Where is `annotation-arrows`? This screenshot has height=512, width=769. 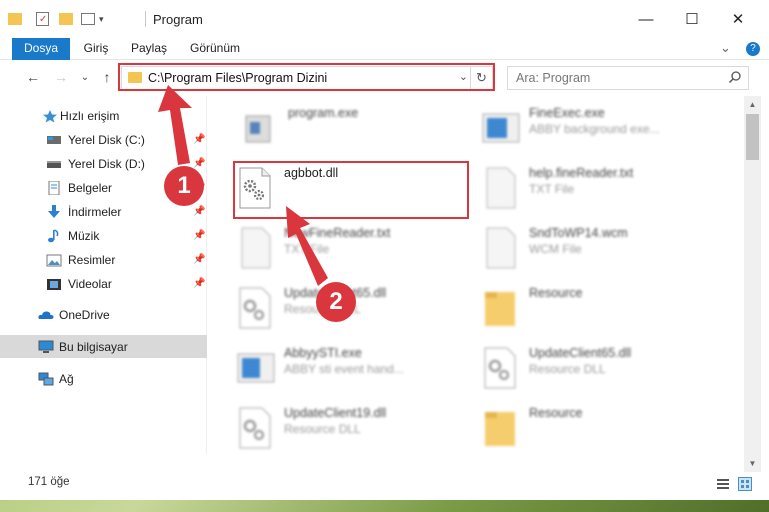 annotation-arrows is located at coordinates (243, 185).